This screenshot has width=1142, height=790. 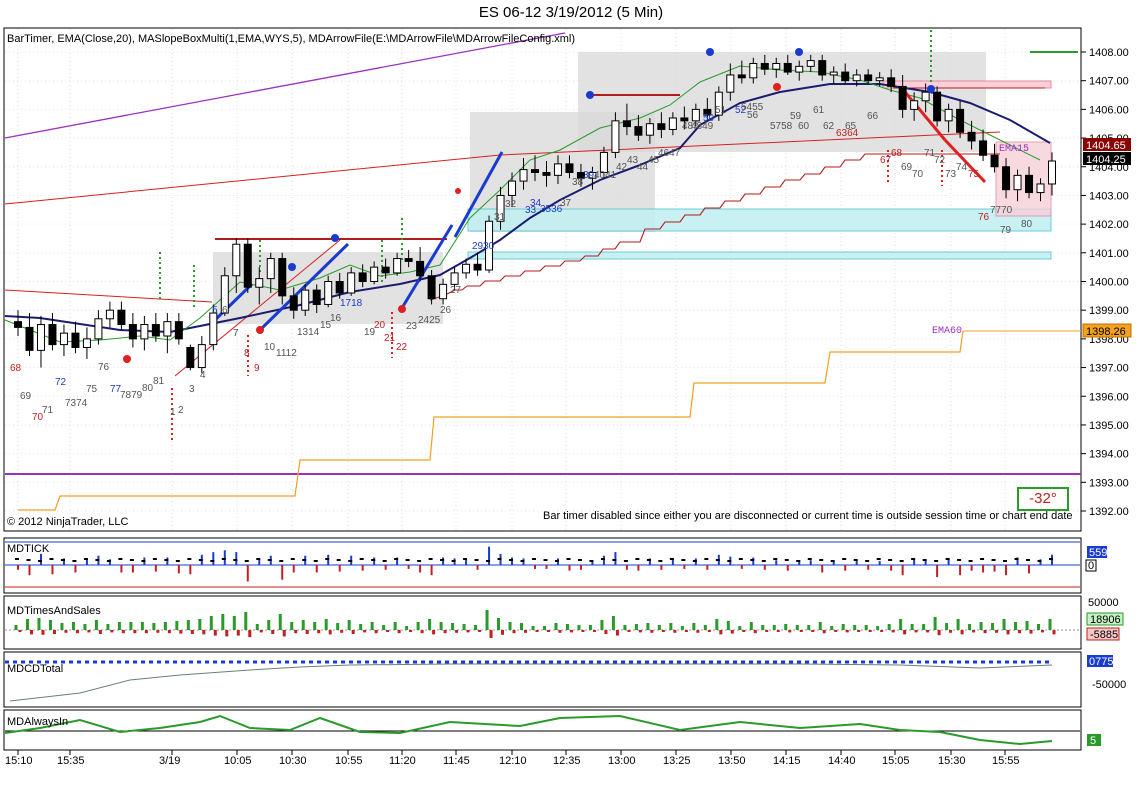 What do you see at coordinates (605, 175) in the screenshot?
I see `bar-label: 4041` at bounding box center [605, 175].